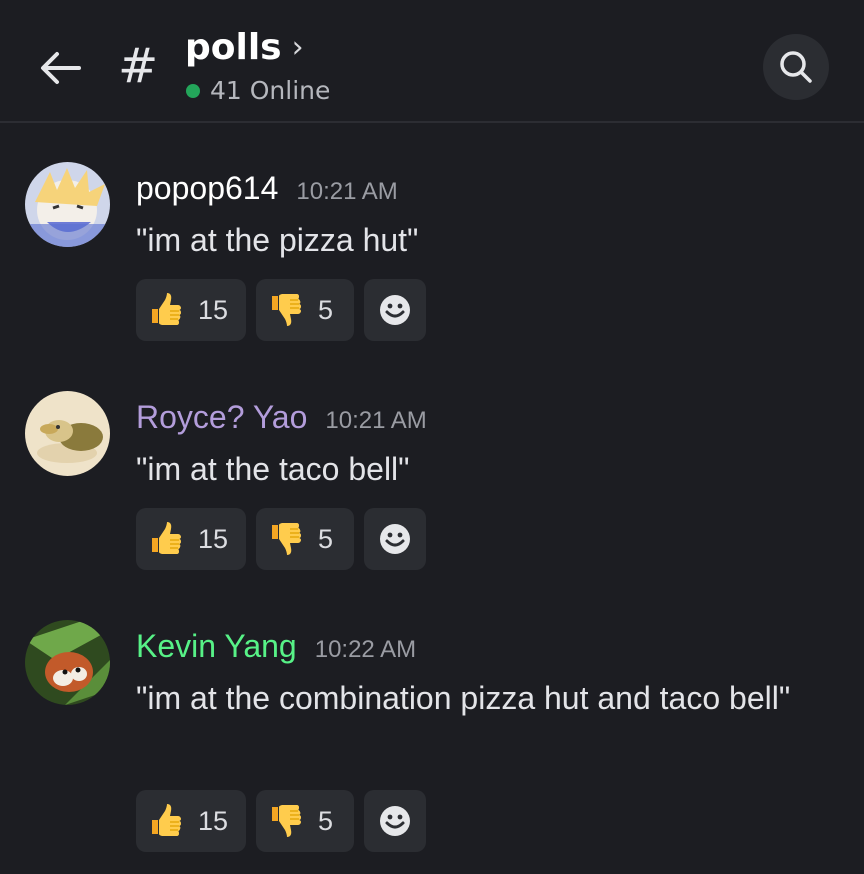 This screenshot has height=874, width=864. What do you see at coordinates (207, 188) in the screenshot?
I see `username: popop614` at bounding box center [207, 188].